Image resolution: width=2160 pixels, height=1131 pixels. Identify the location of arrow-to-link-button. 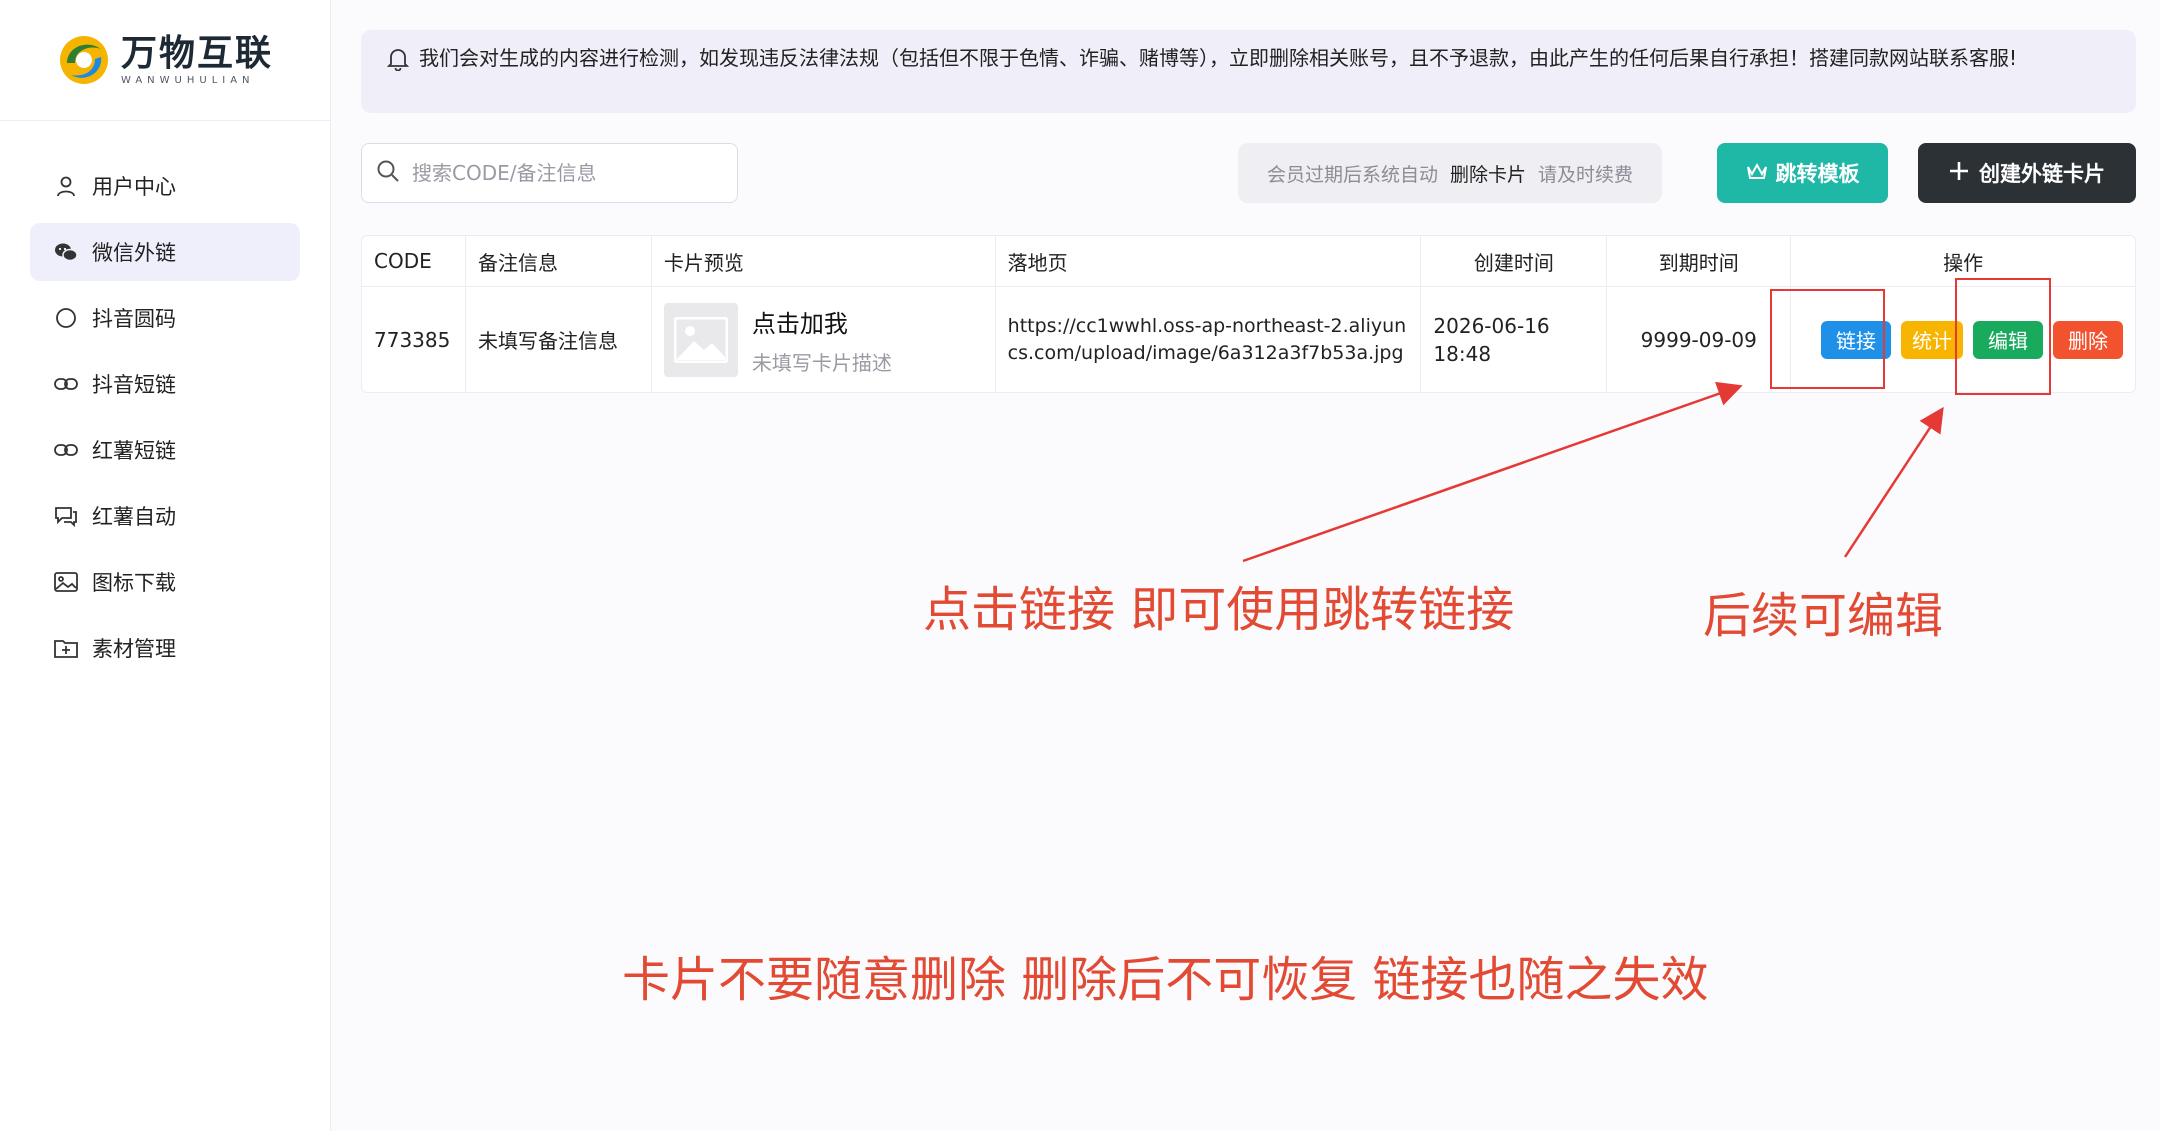
(1492, 472).